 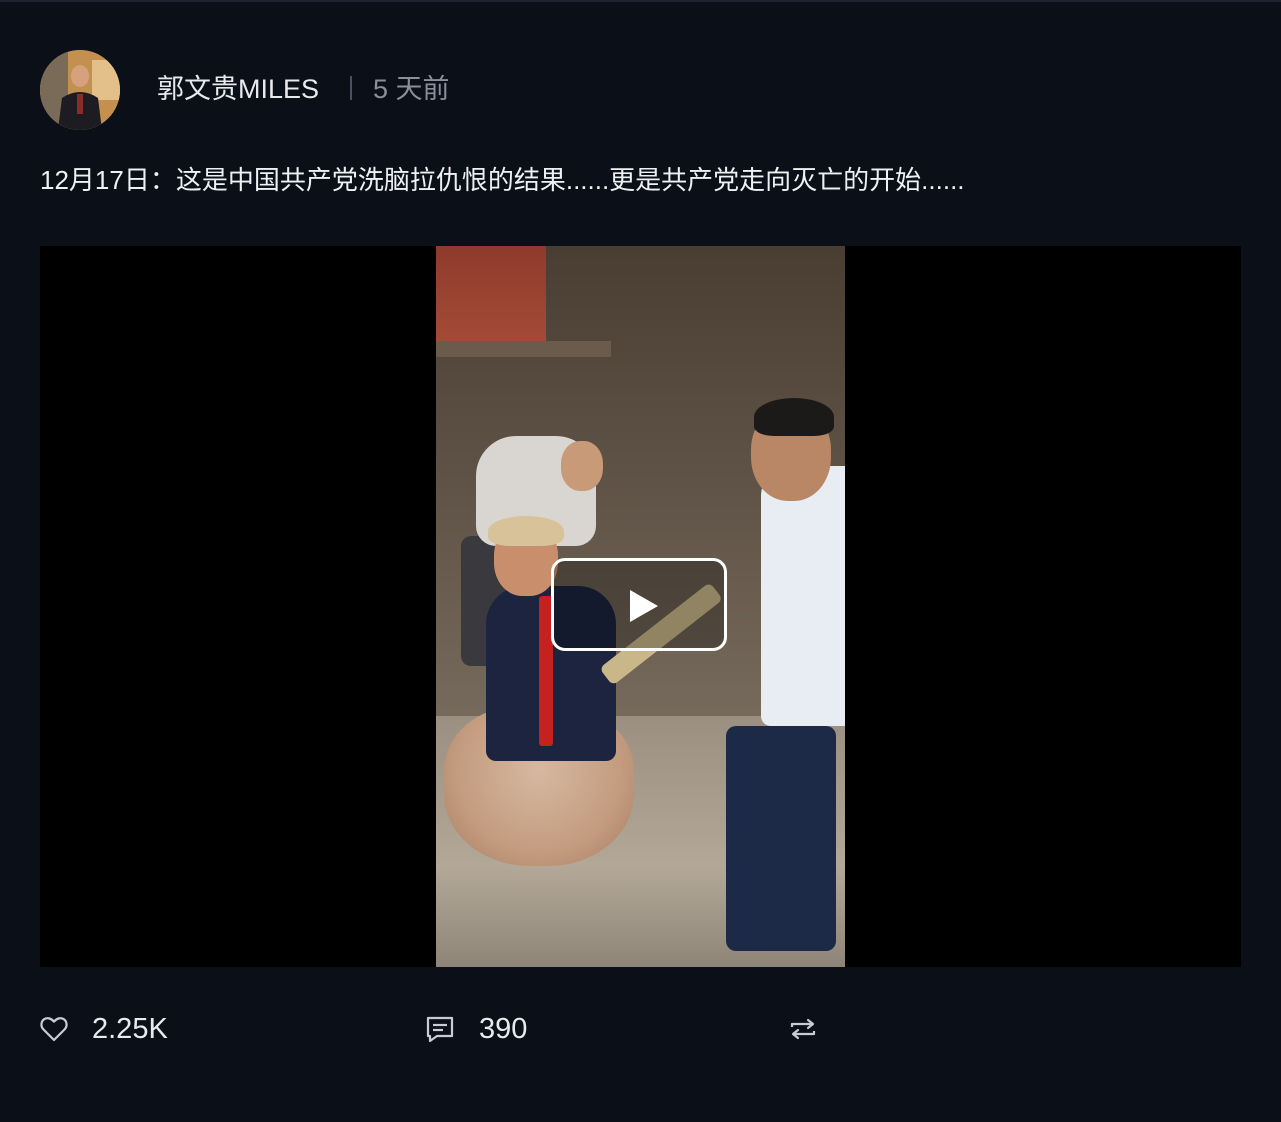 I want to click on like-count: 2.25K, so click(x=130, y=1029).